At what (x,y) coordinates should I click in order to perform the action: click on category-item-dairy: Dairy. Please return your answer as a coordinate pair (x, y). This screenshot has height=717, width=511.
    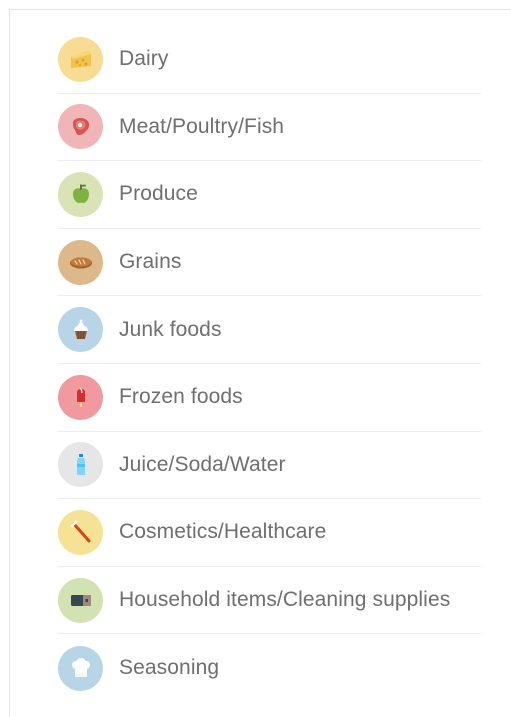
    Looking at the image, I should click on (269, 60).